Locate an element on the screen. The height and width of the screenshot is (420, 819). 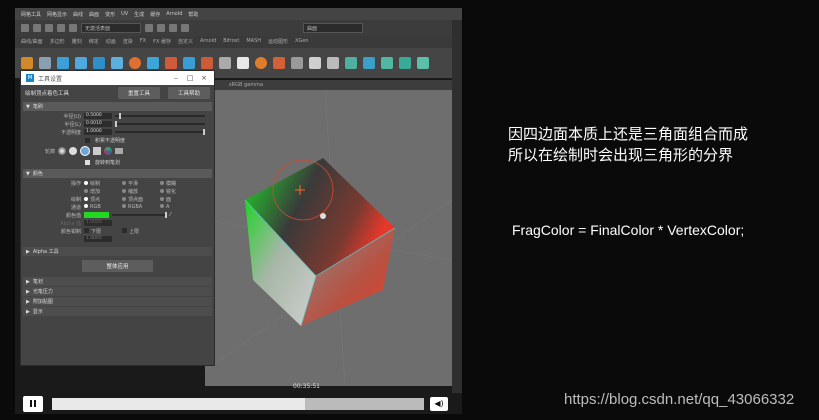
color-swatch is located at coordinates (96, 215).